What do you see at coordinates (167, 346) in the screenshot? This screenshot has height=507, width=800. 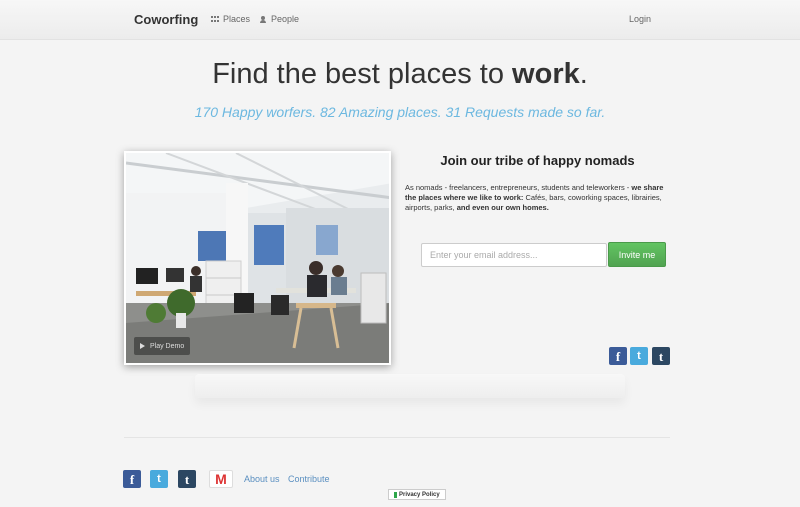 I see `play-demo-label: Play Demo` at bounding box center [167, 346].